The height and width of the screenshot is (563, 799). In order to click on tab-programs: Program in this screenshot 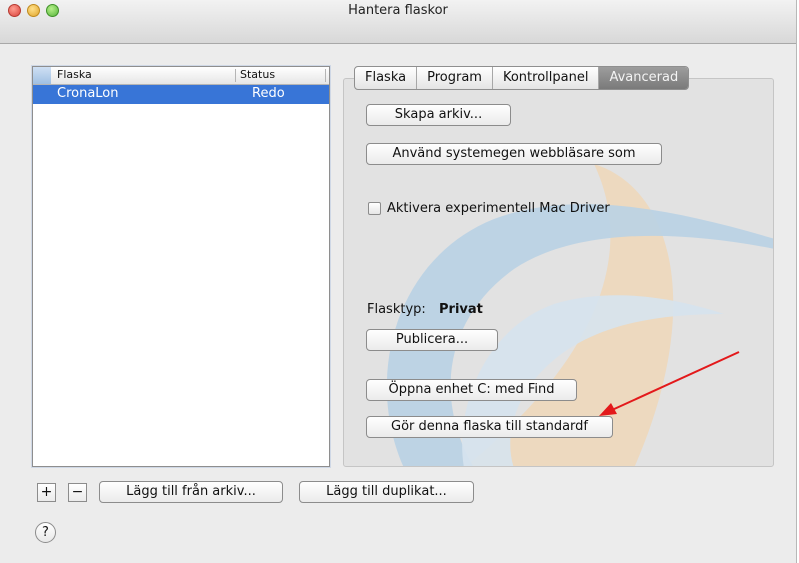, I will do `click(455, 78)`.